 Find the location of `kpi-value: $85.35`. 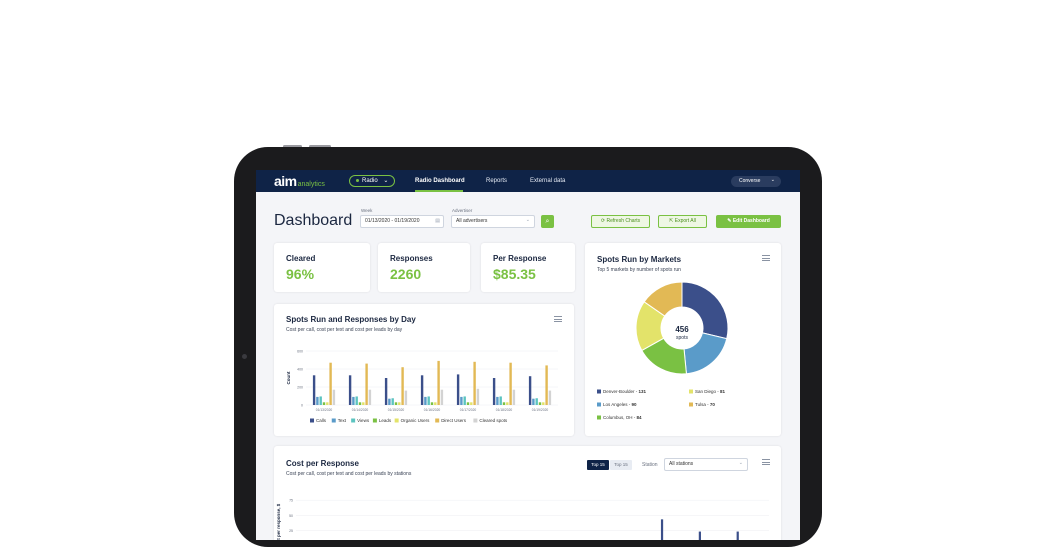

kpi-value: $85.35 is located at coordinates (514, 274).